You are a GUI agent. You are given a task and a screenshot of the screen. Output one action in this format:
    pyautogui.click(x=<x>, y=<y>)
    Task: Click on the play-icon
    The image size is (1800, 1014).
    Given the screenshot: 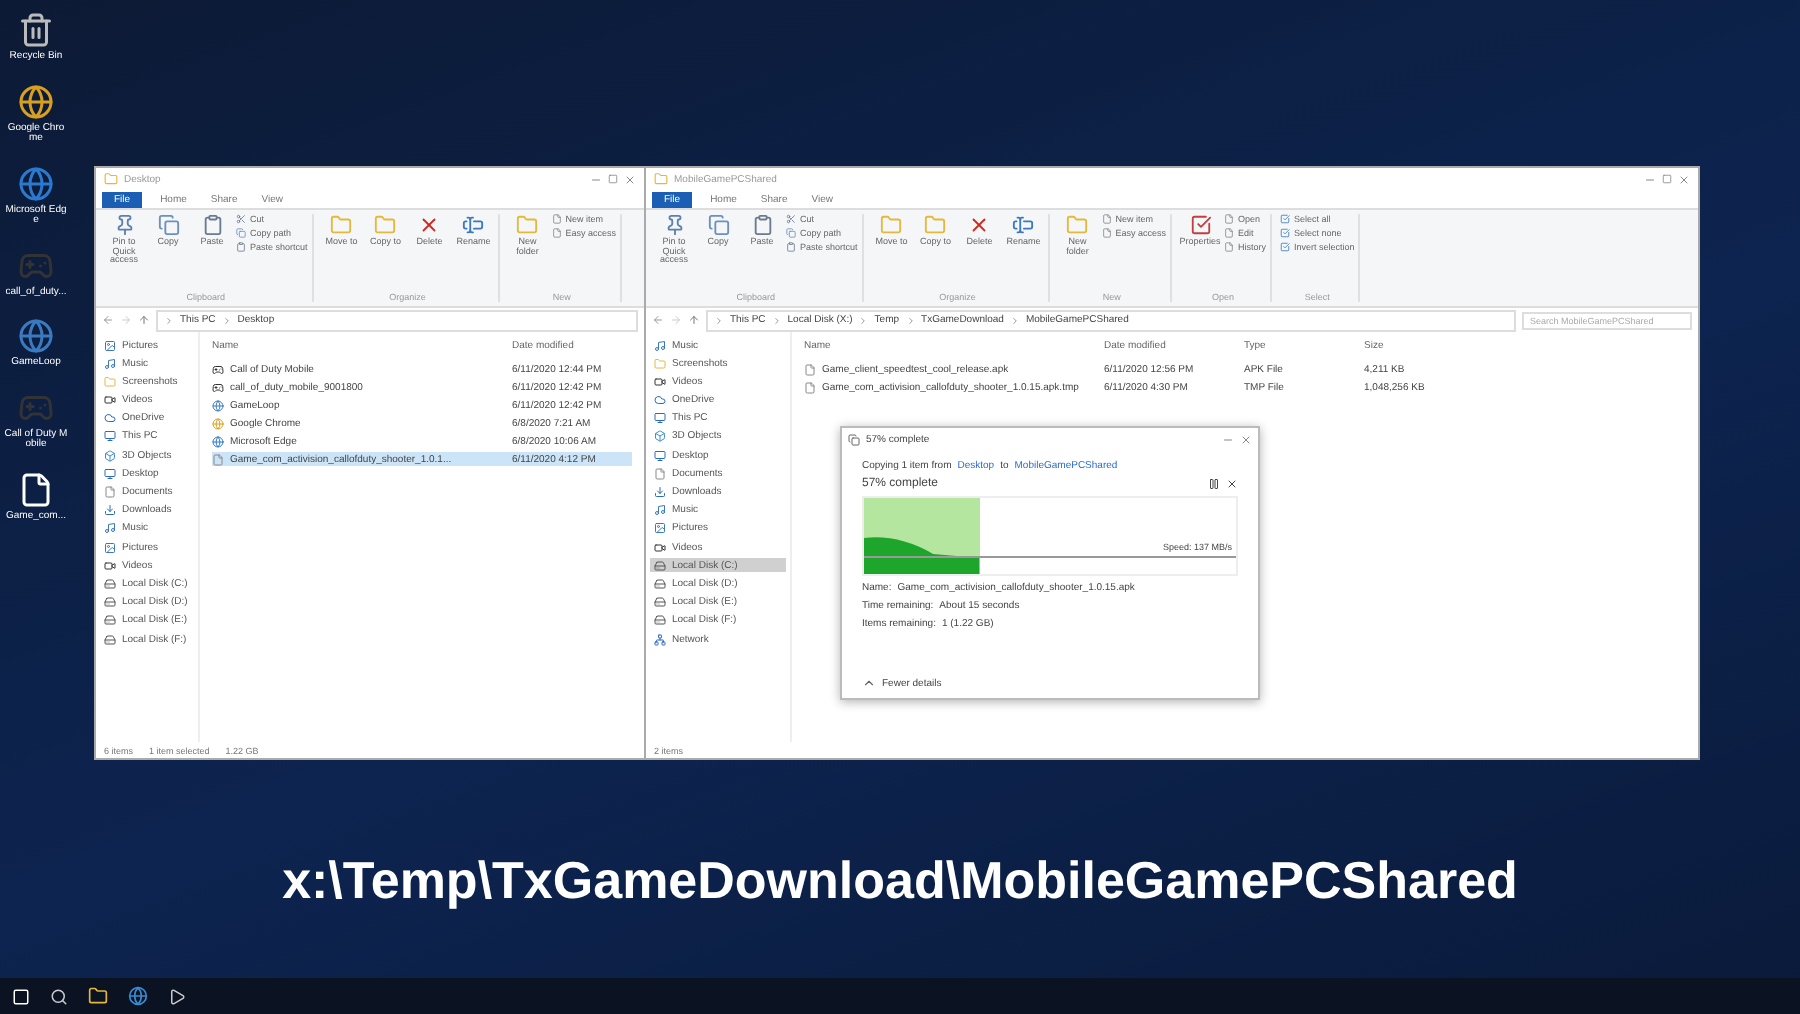 What is the action you would take?
    pyautogui.click(x=177, y=996)
    